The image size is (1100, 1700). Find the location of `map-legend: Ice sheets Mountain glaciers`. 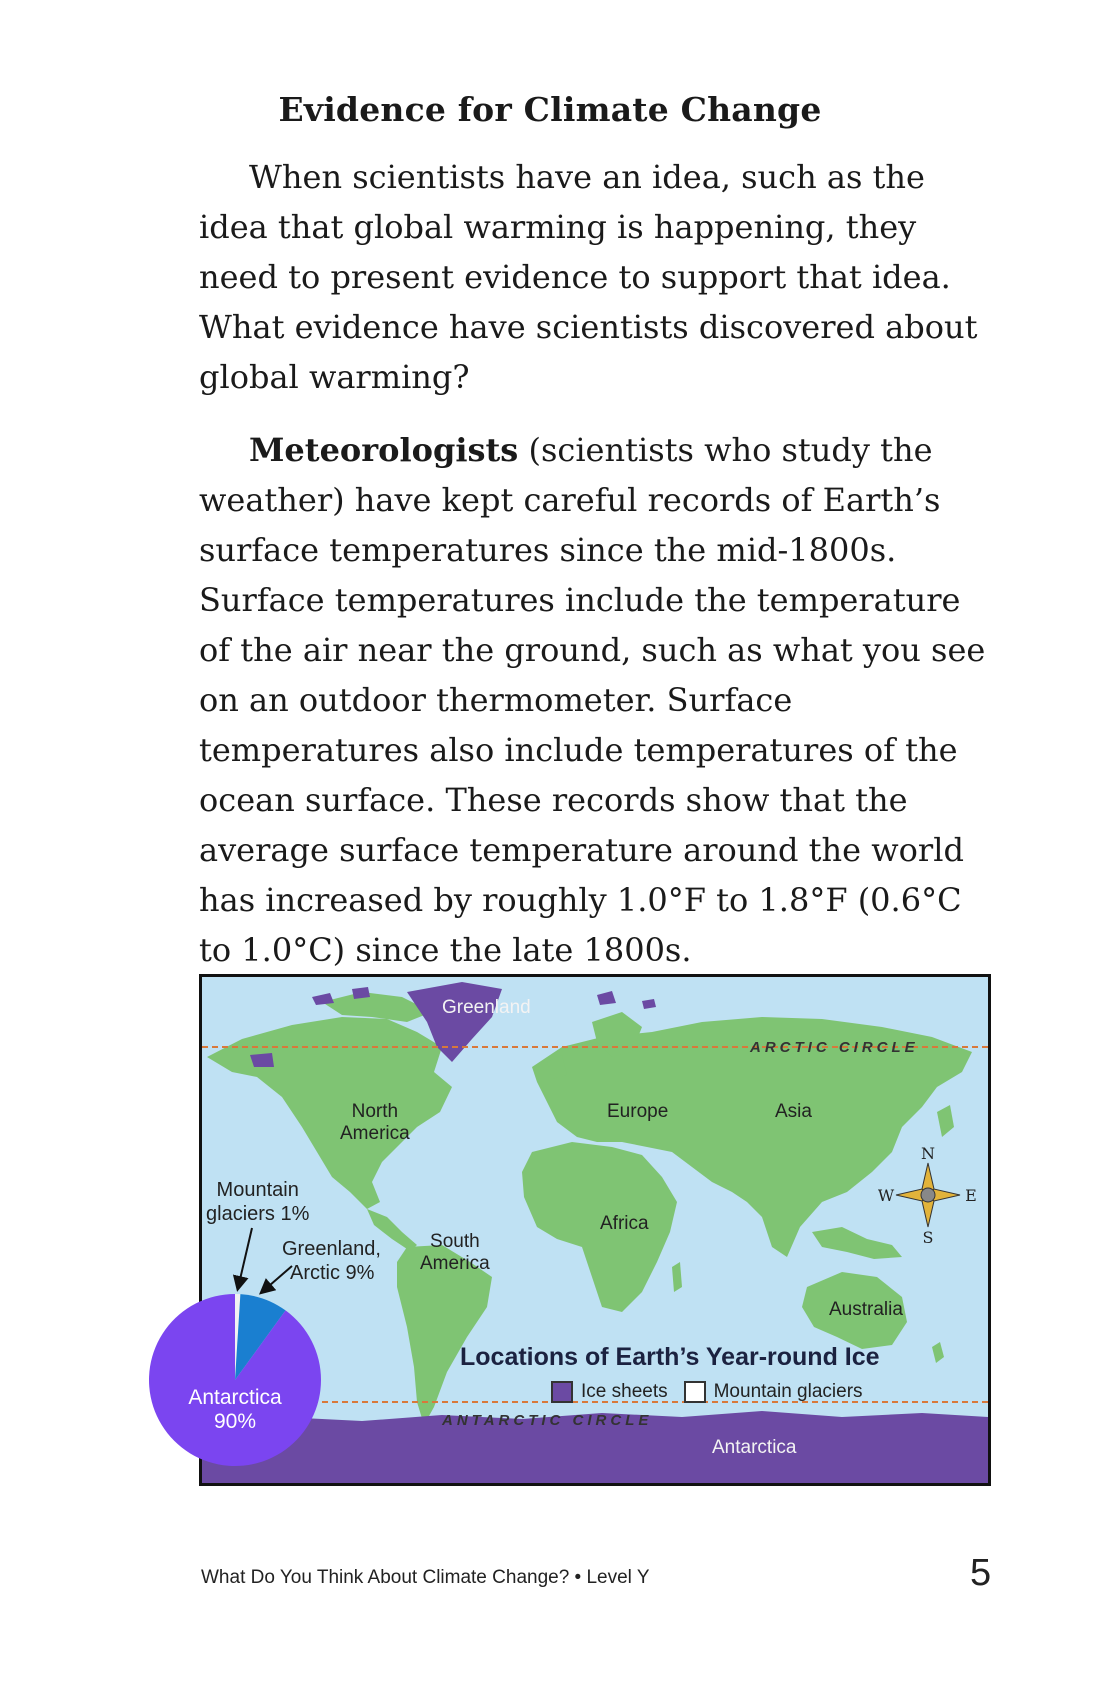

map-legend: Ice sheets Mountain glaciers is located at coordinates (707, 1392).